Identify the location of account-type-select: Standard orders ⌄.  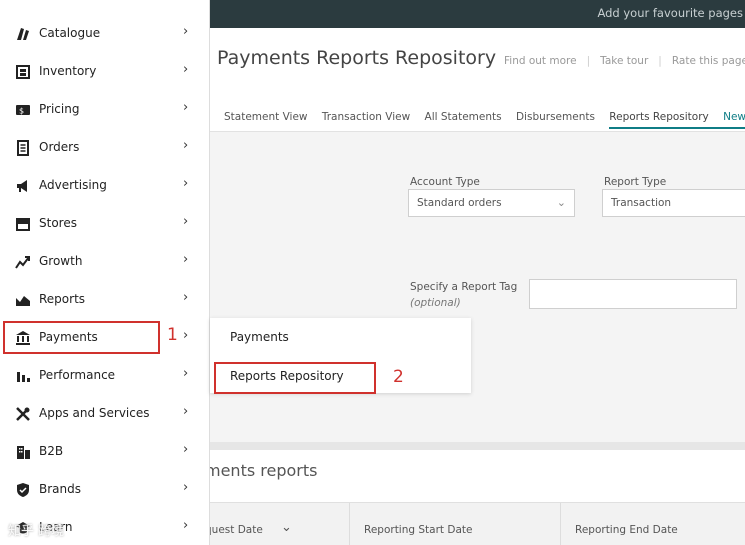
(491, 203).